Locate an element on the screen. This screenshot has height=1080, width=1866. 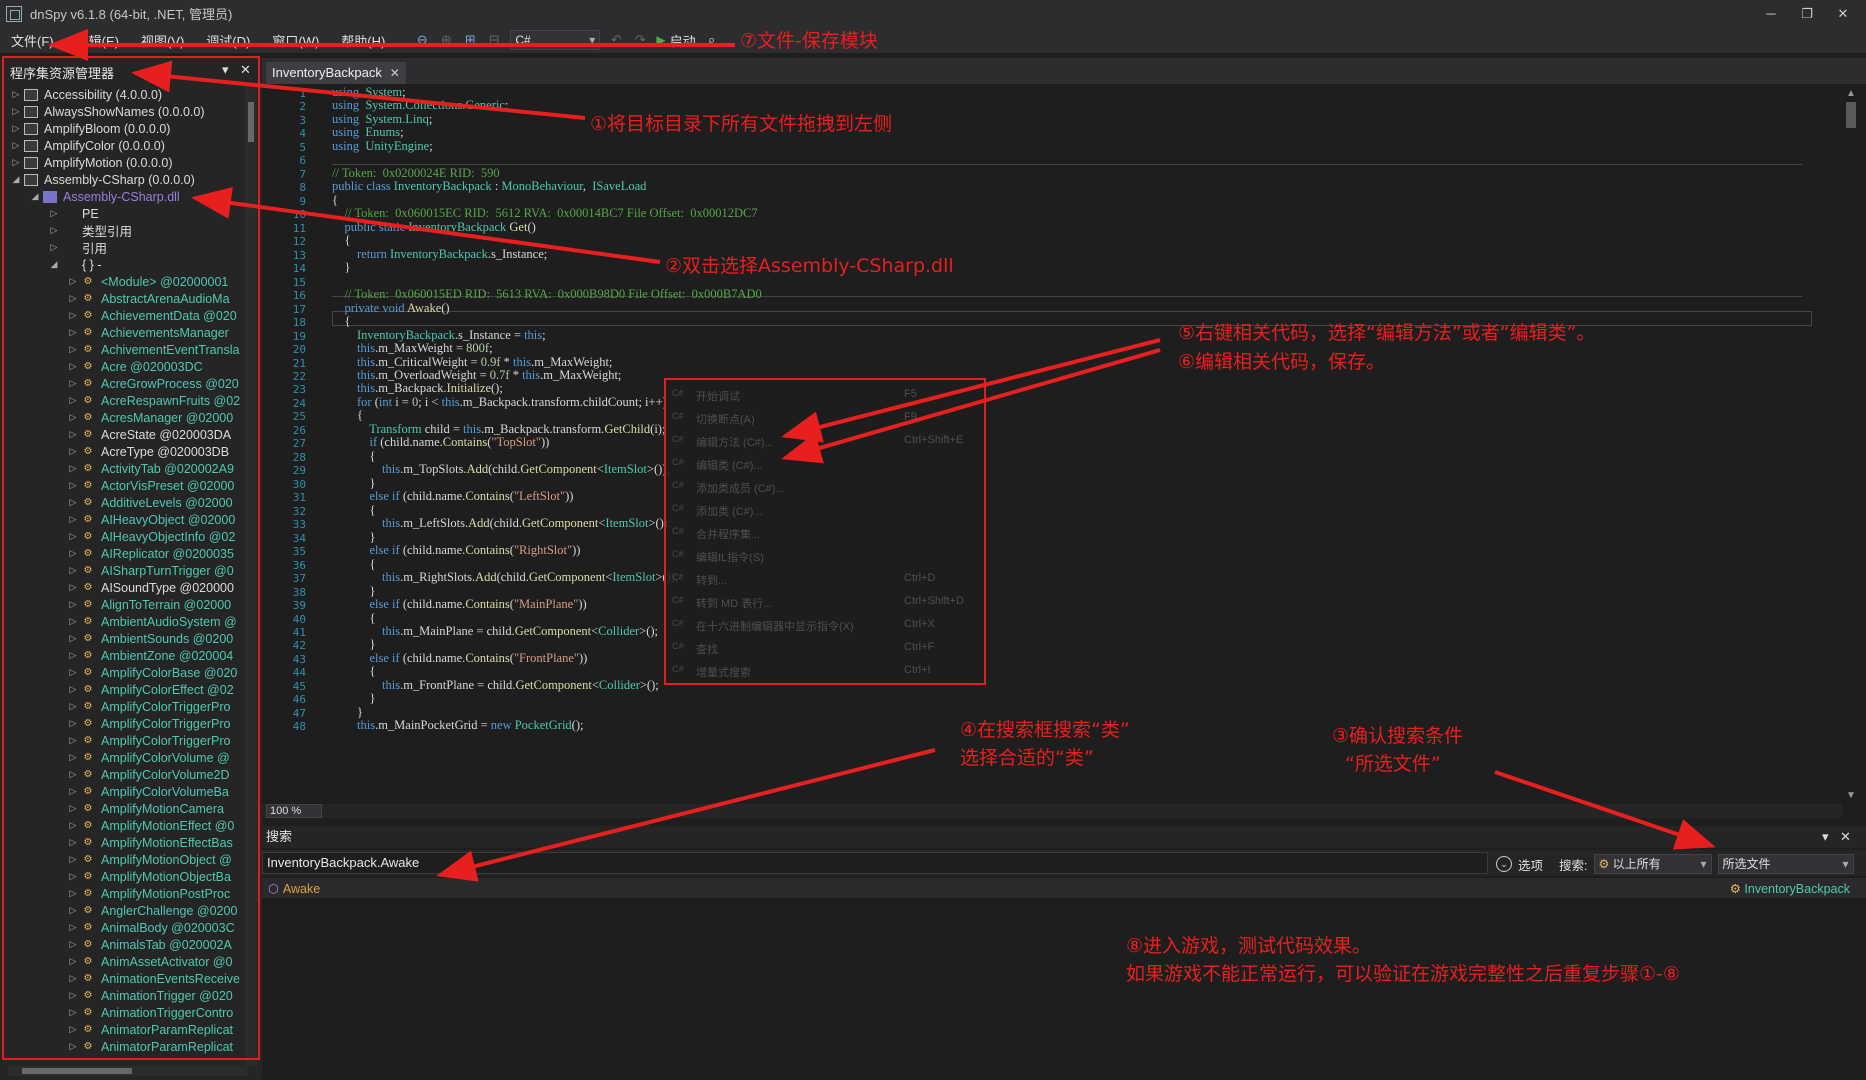
line-number: 40 is located at coordinates (299, 619).